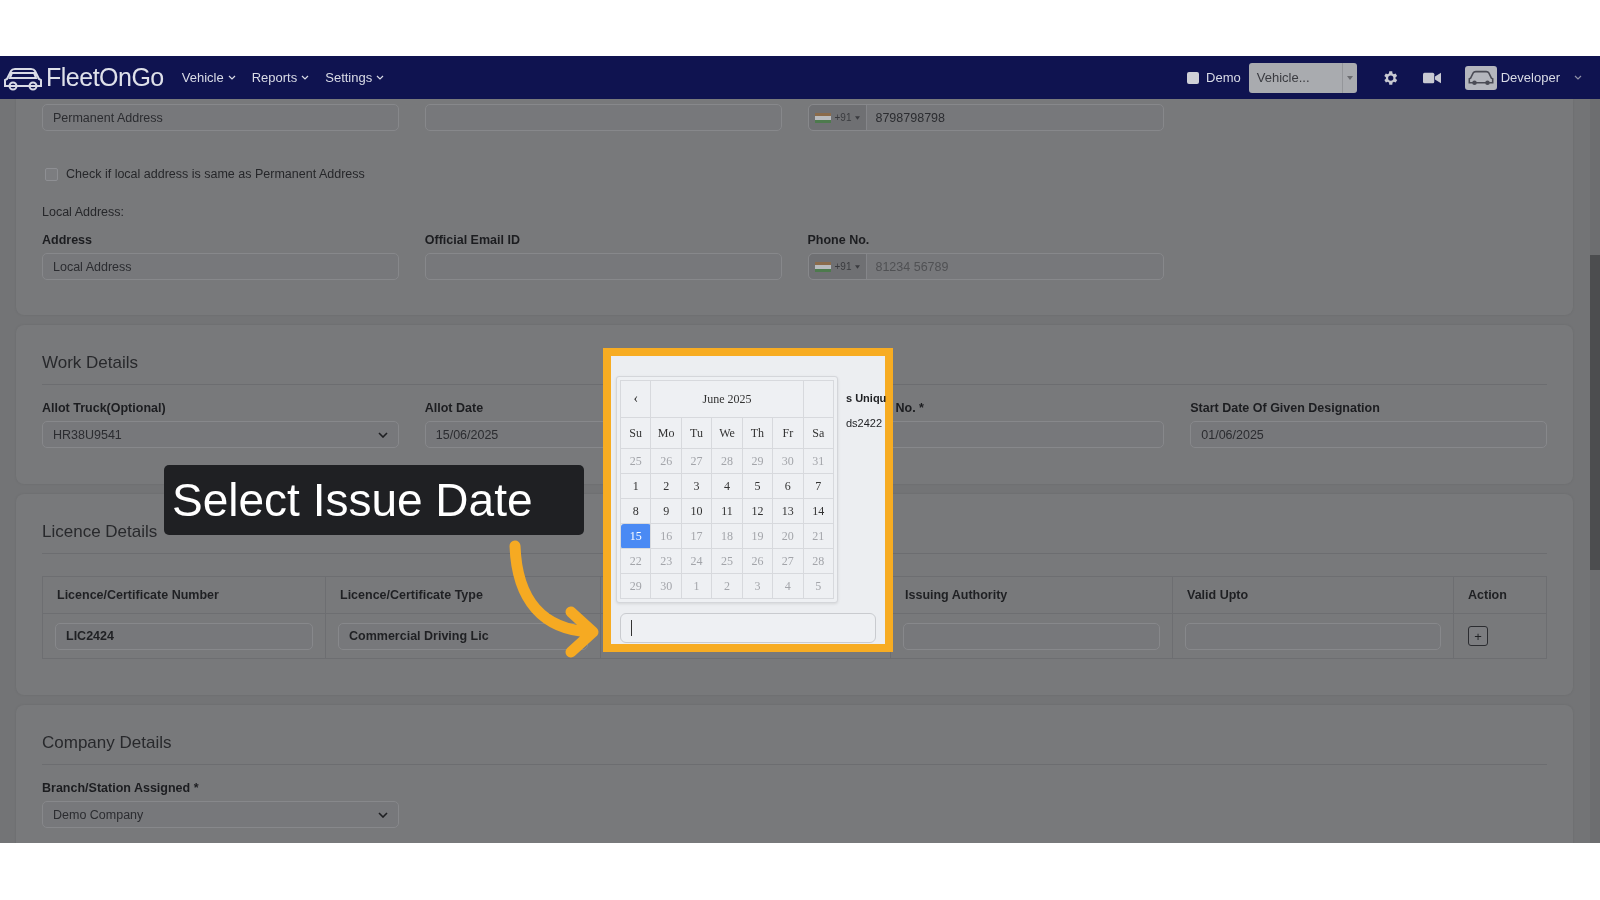  What do you see at coordinates (83, 212) in the screenshot?
I see `section-label: Local Address:` at bounding box center [83, 212].